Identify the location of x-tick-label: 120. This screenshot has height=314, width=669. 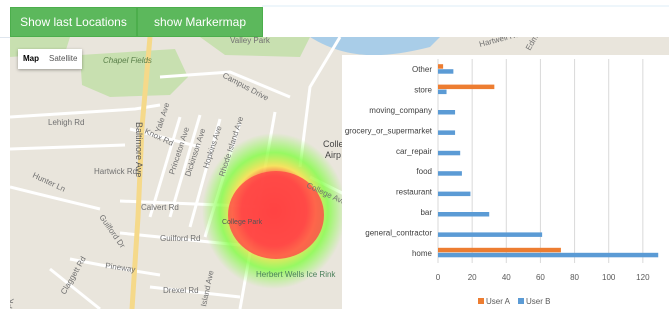
(643, 277).